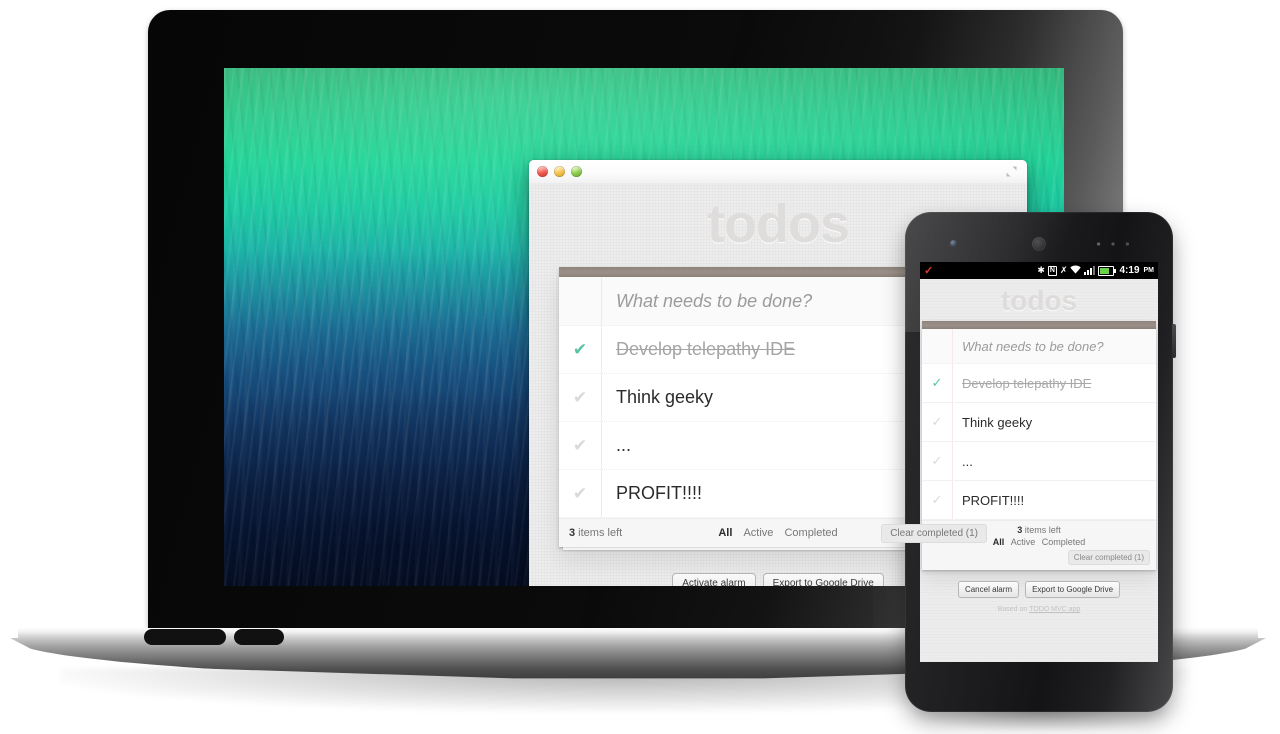 The width and height of the screenshot is (1280, 734). I want to click on phone-todo-item-3: ✓ PROFIT!!!!, so click(1039, 500).